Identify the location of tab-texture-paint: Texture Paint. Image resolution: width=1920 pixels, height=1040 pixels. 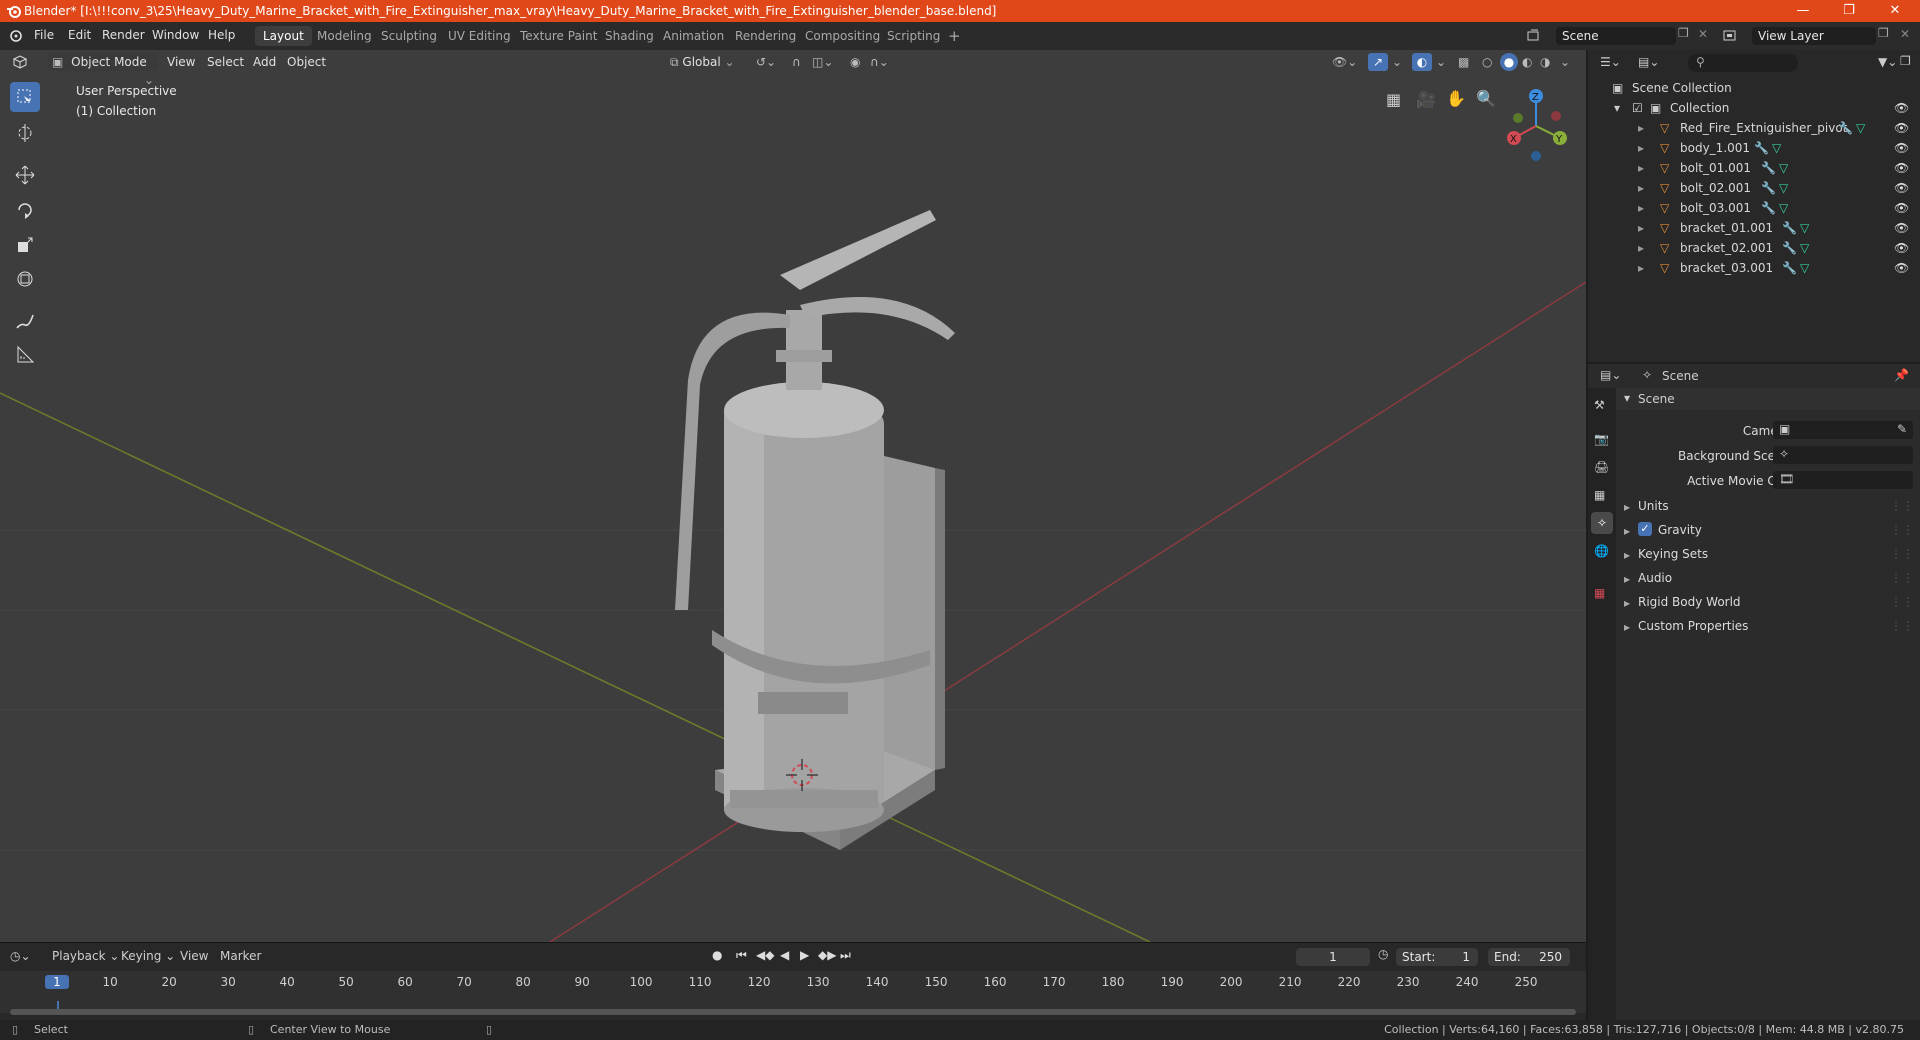
(558, 36).